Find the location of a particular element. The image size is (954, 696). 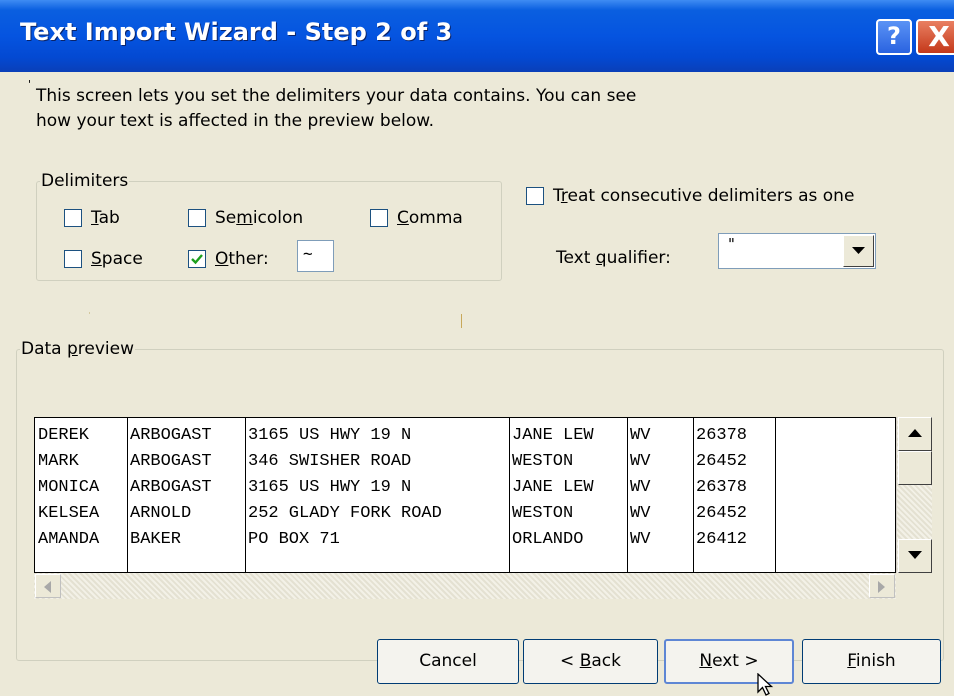

preview-cell: 252 GLADY FORK ROAD is located at coordinates (345, 513).